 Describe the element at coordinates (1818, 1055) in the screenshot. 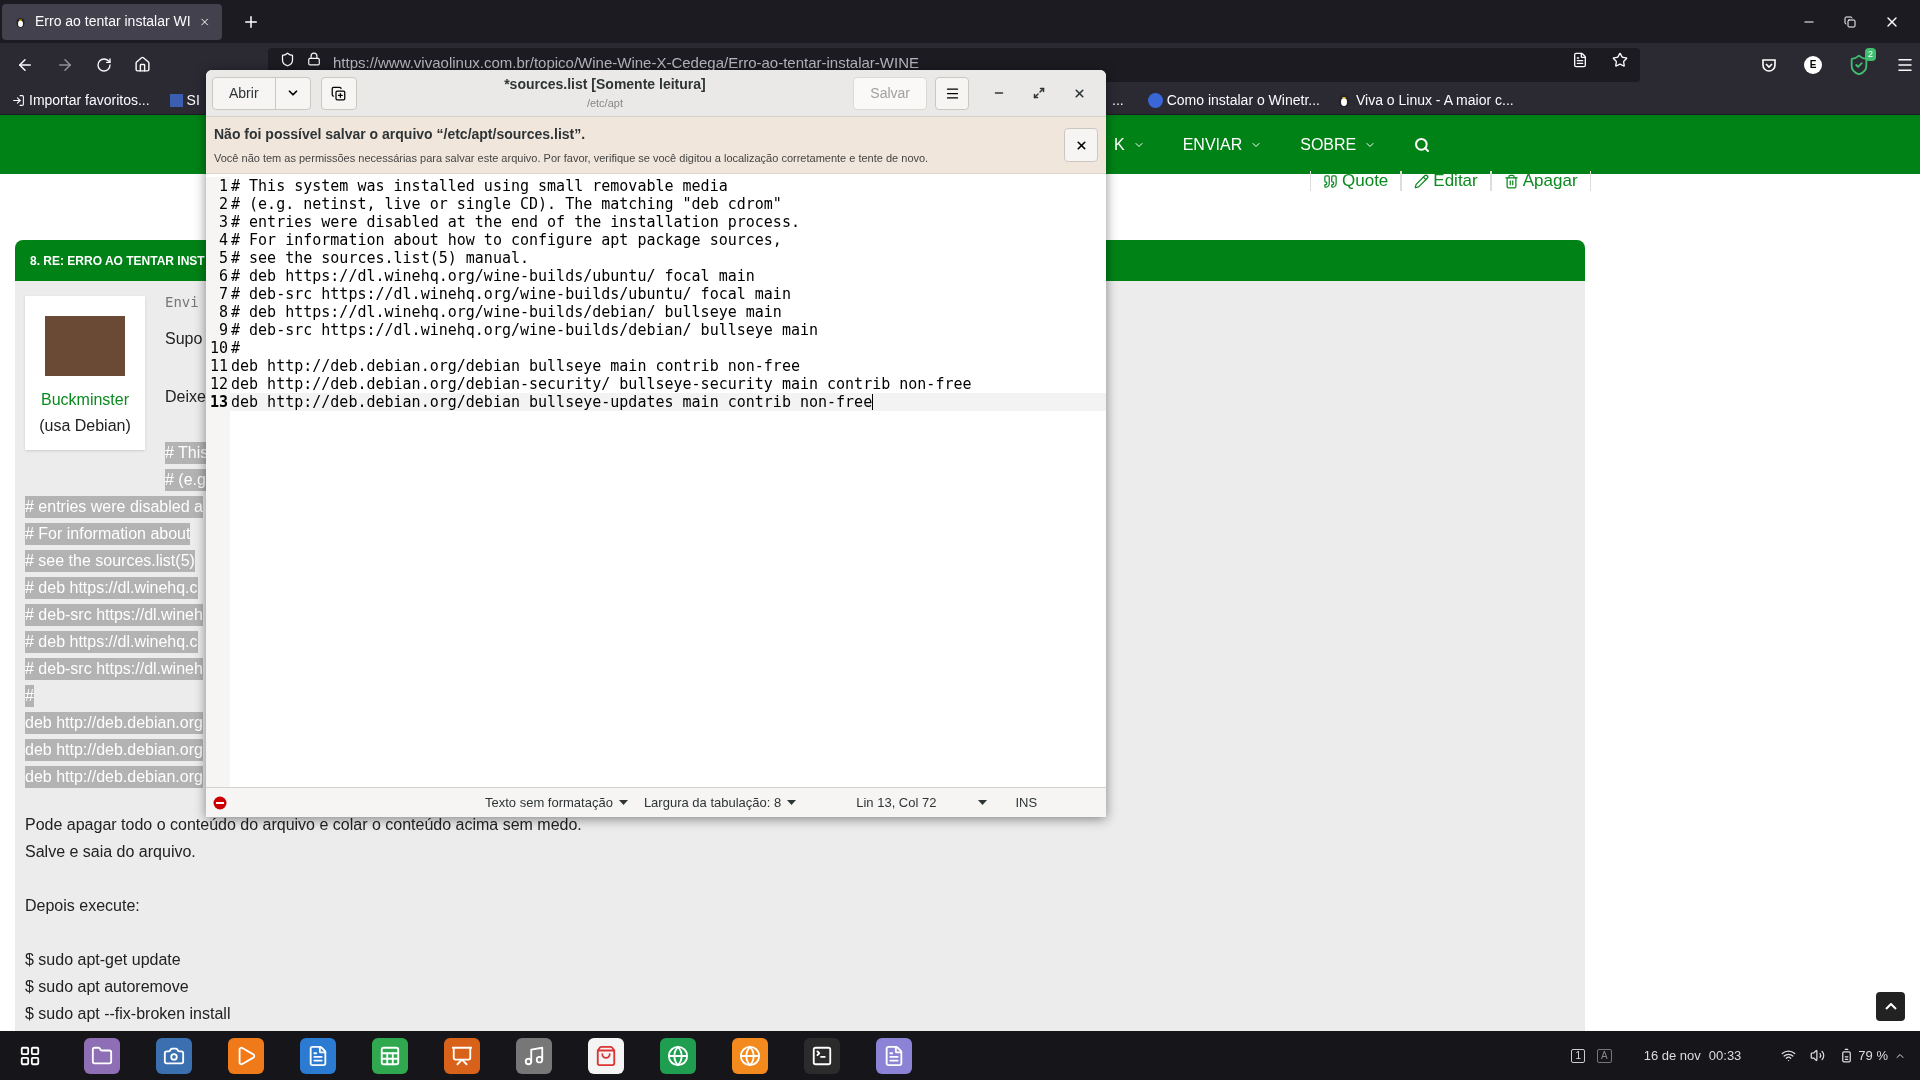

I see `volume-icon` at that location.